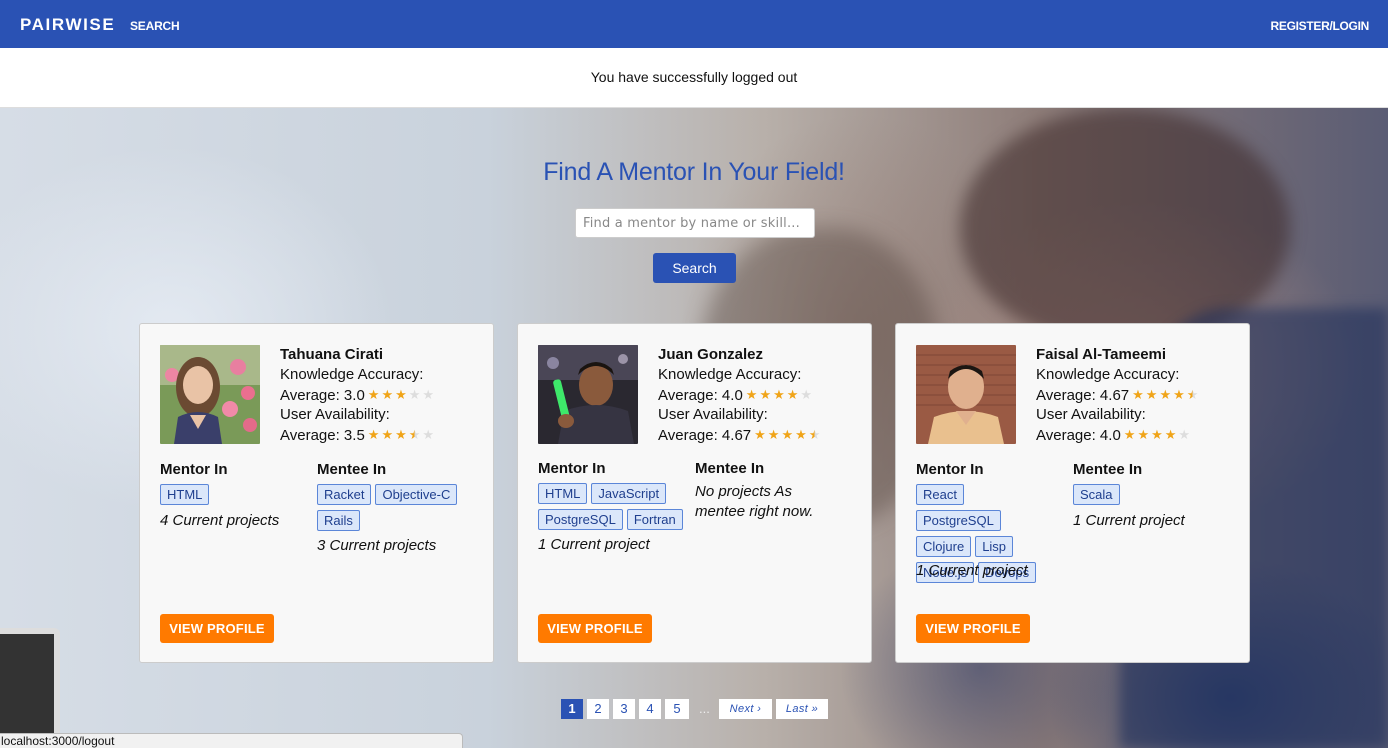  What do you see at coordinates (650, 709) in the screenshot?
I see `pagination-page-4: 4` at bounding box center [650, 709].